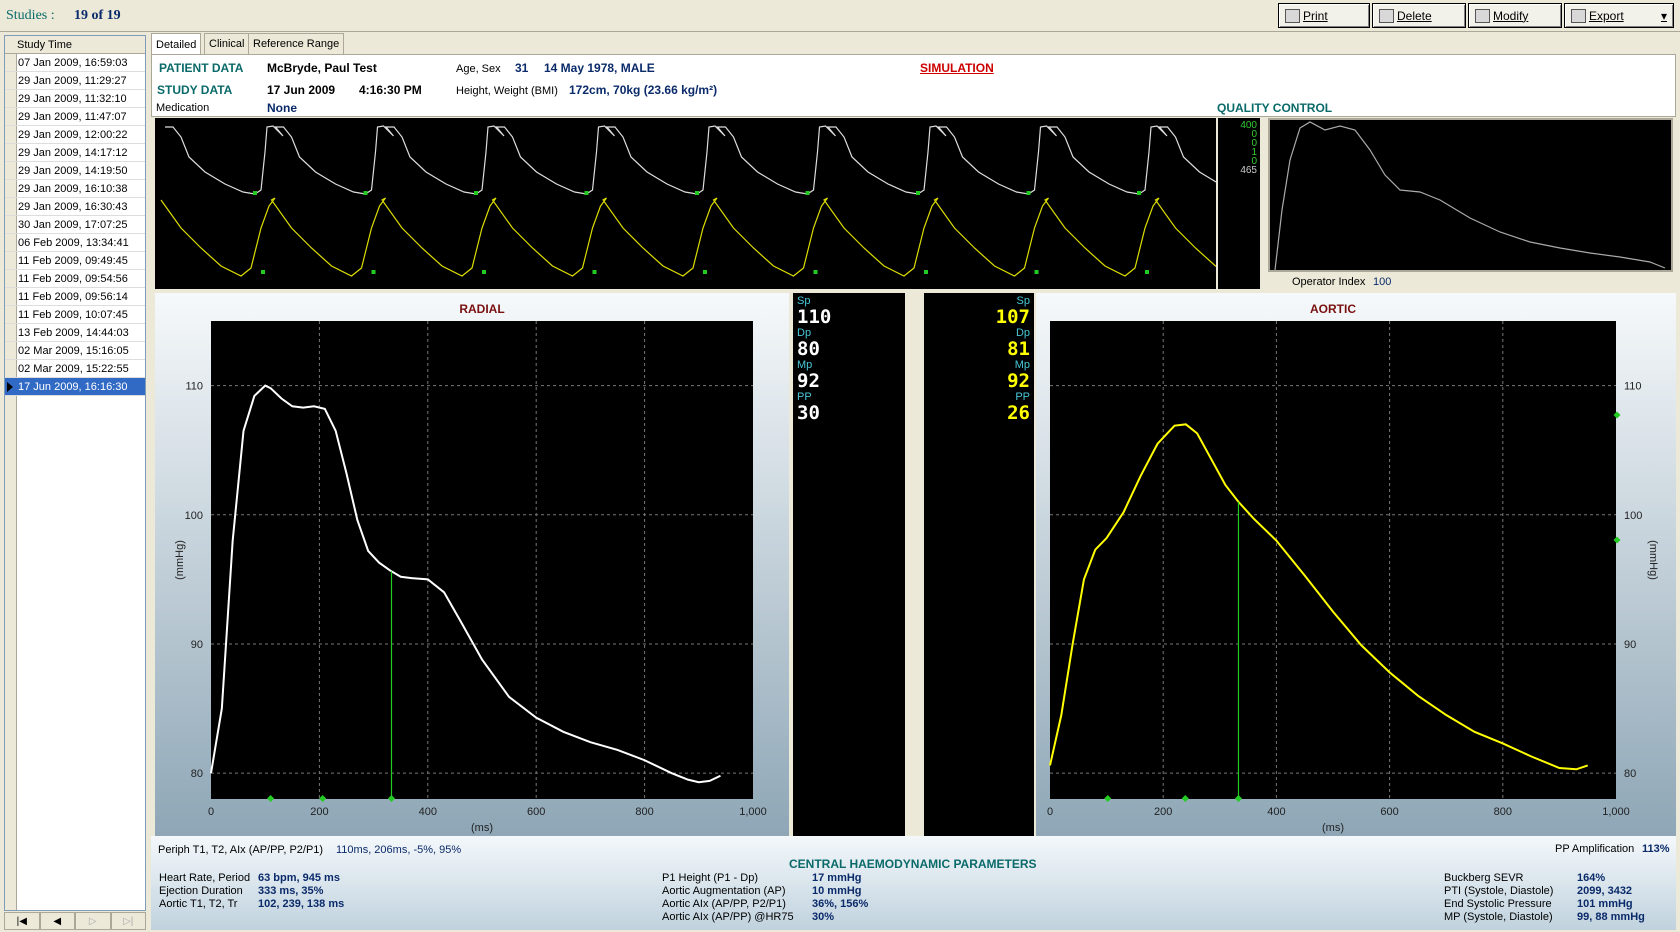  What do you see at coordinates (10, 387) in the screenshot?
I see `row-pointer-icon` at bounding box center [10, 387].